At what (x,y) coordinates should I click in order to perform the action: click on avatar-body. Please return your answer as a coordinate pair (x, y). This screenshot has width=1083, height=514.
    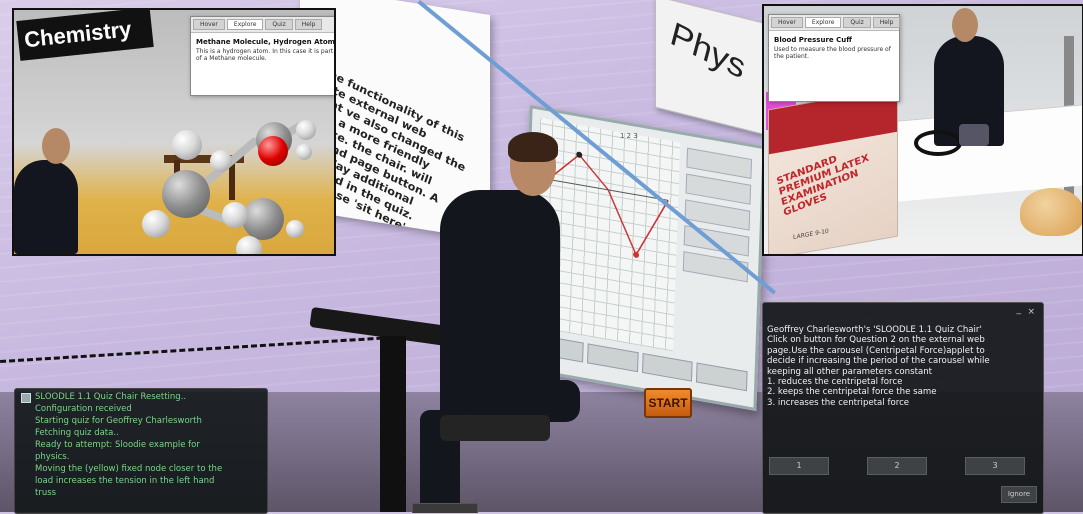
    Looking at the image, I should click on (46, 207).